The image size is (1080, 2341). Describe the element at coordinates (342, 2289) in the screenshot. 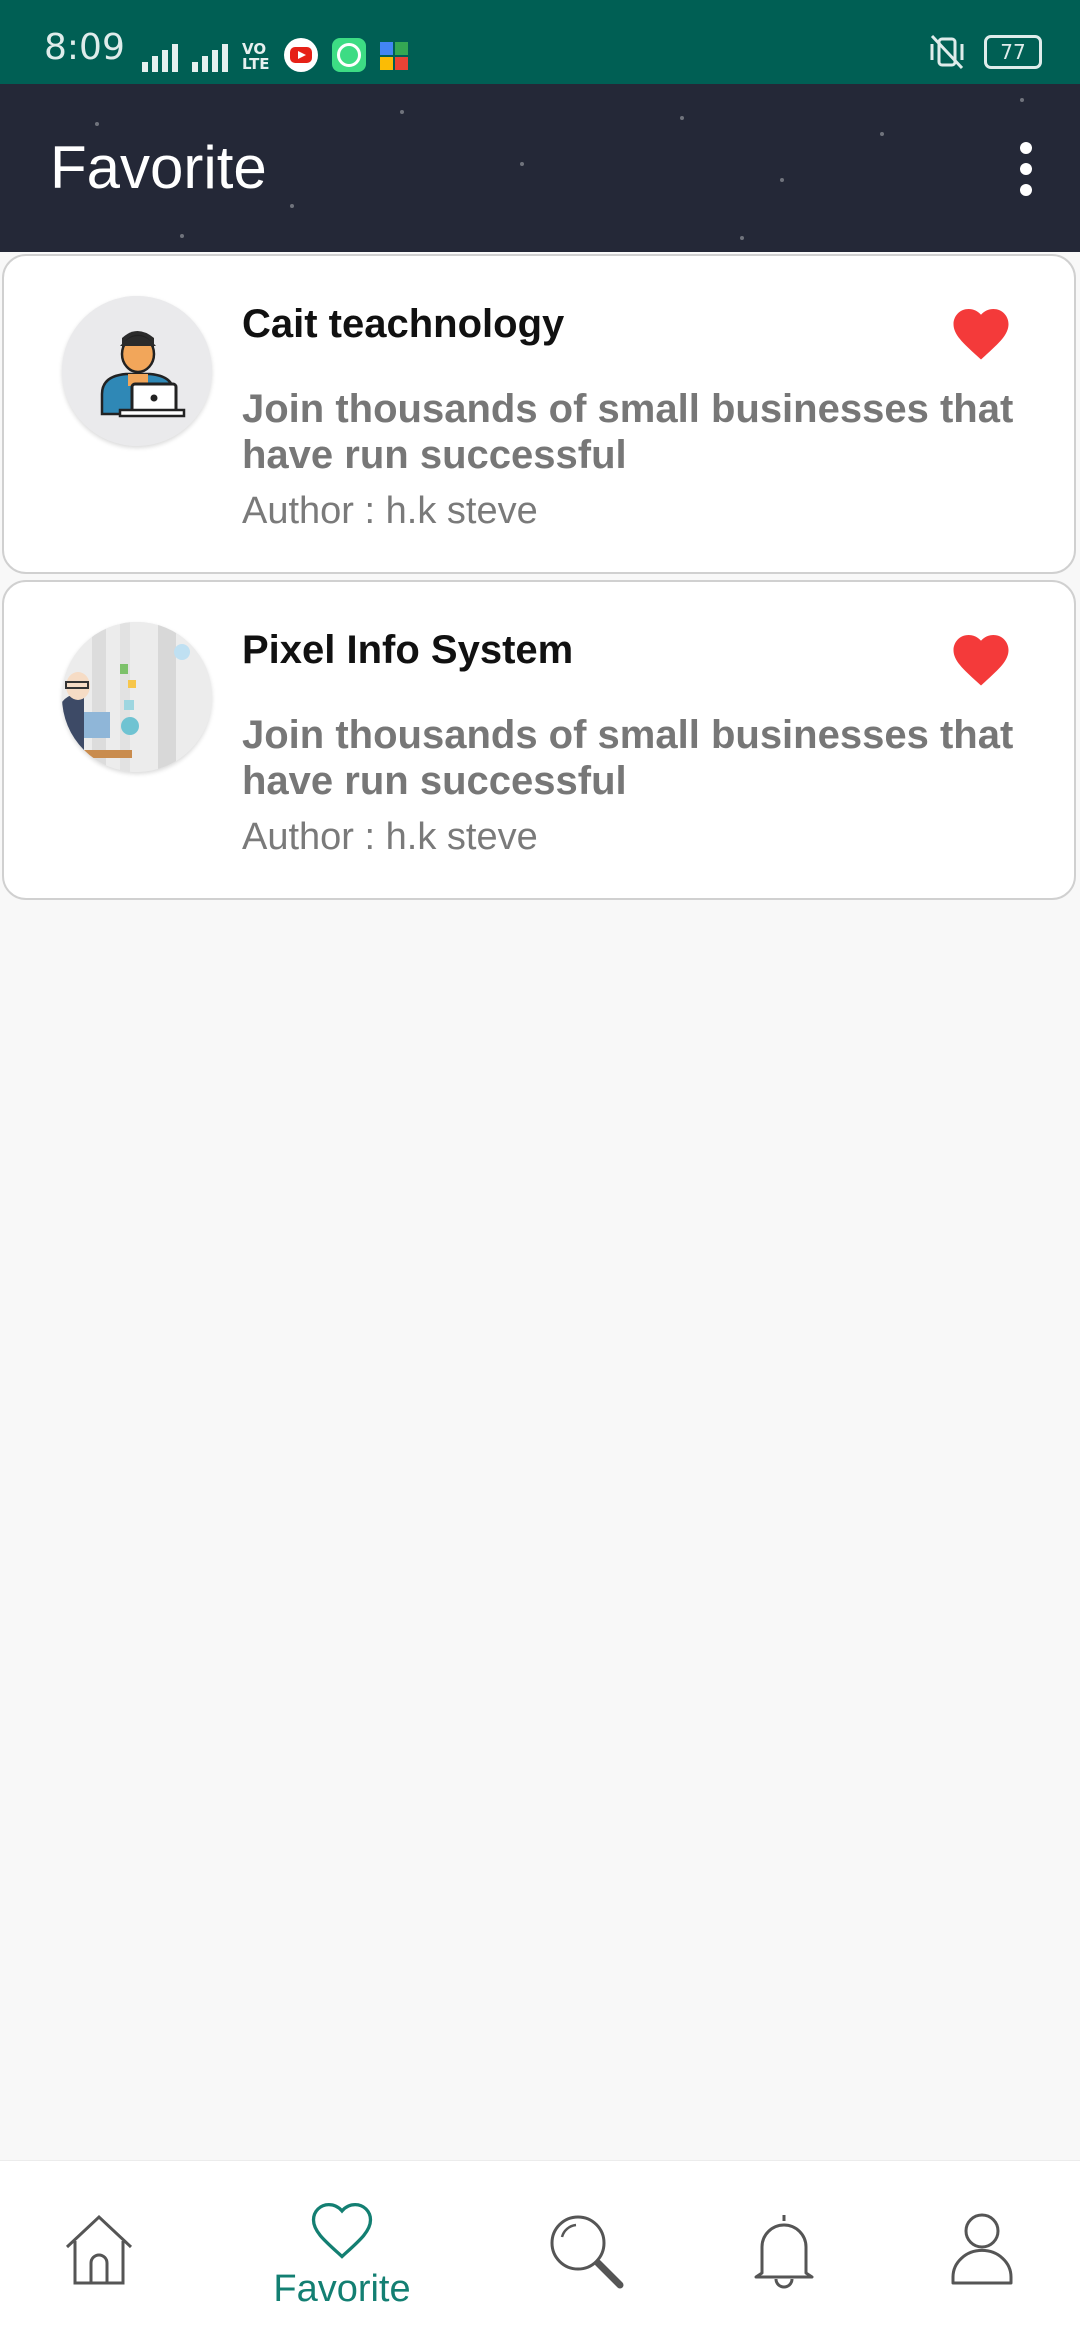

I see `nav-favorite-label: Favorite` at that location.